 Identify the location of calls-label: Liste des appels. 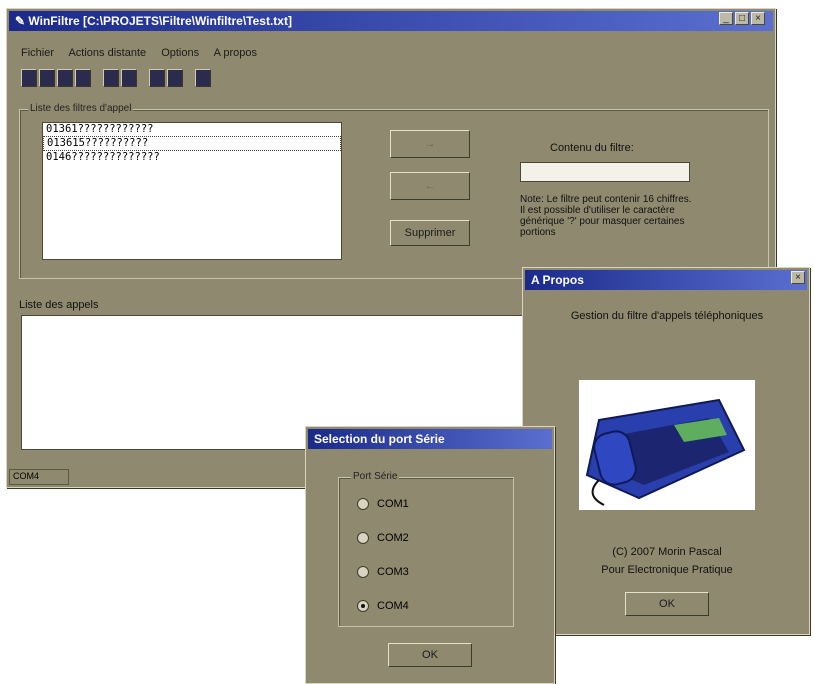
(59, 305).